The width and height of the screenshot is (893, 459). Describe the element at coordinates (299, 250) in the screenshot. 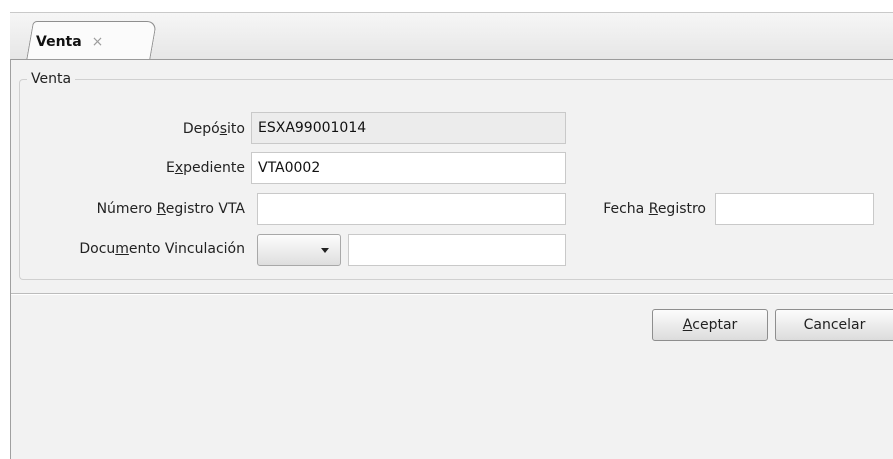

I see `documento-vinculacion-select` at that location.